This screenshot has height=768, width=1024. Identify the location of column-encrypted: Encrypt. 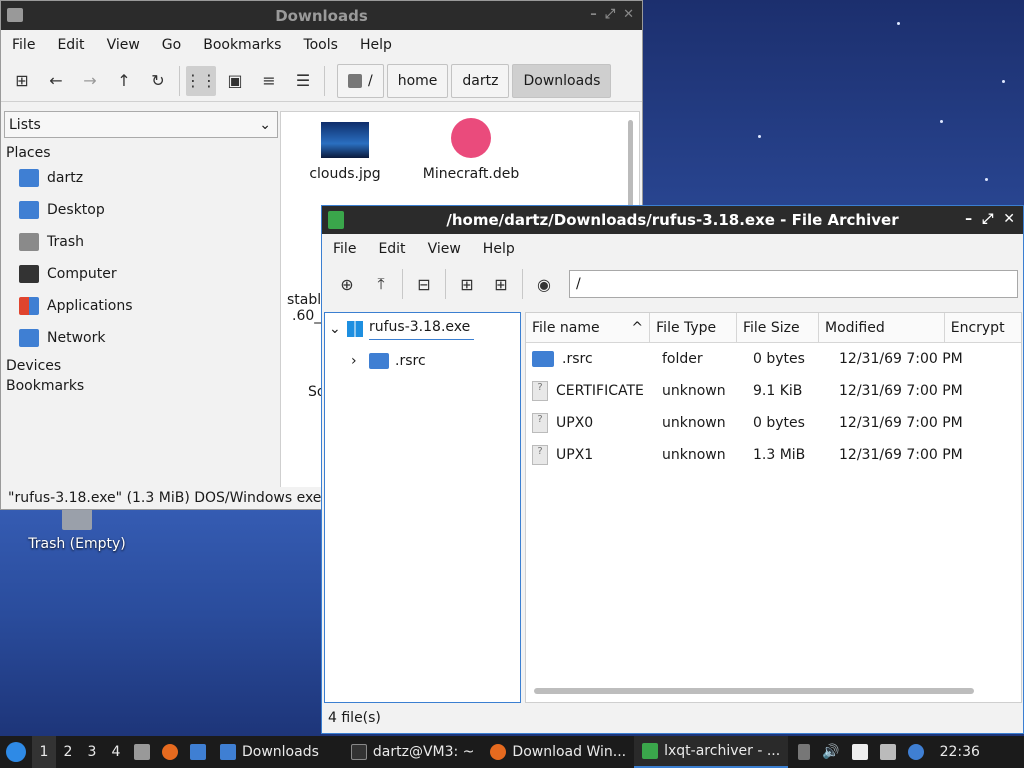
(983, 327).